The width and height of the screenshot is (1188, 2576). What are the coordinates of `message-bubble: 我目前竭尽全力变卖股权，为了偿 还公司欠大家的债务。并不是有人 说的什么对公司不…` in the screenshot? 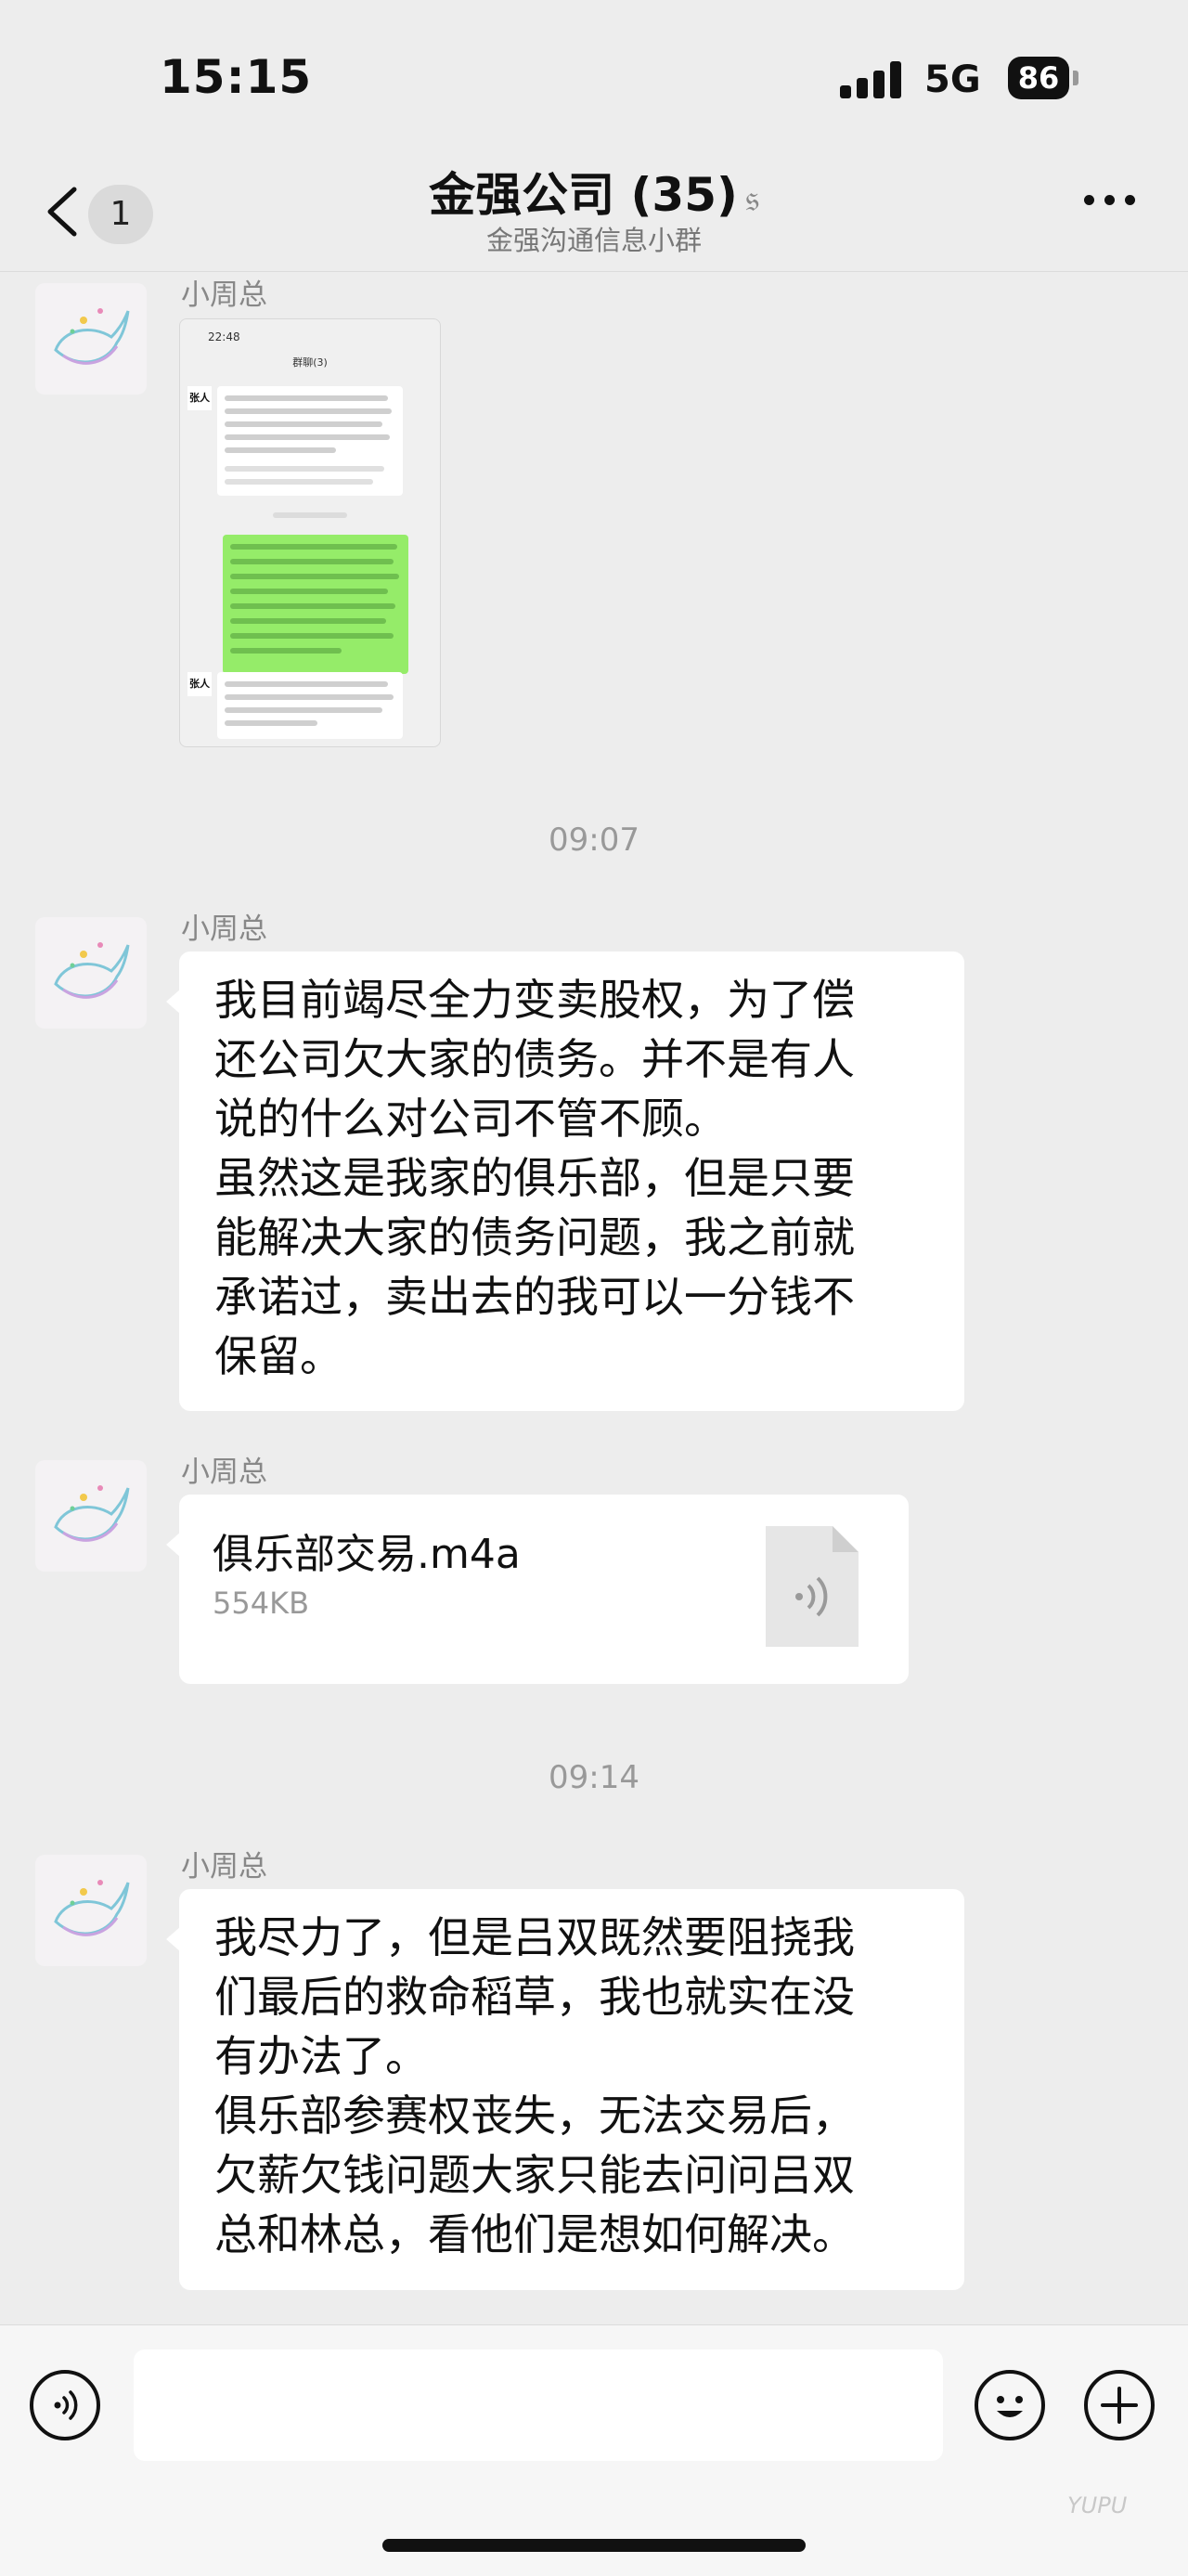 It's located at (565, 1181).